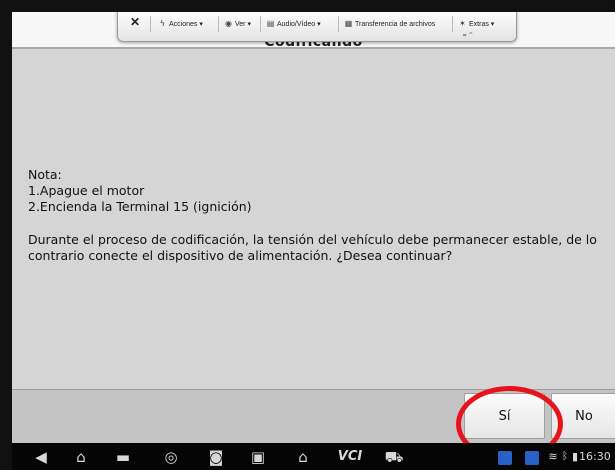  What do you see at coordinates (348, 23) in the screenshot?
I see `file-transfer-icon: ▦` at bounding box center [348, 23].